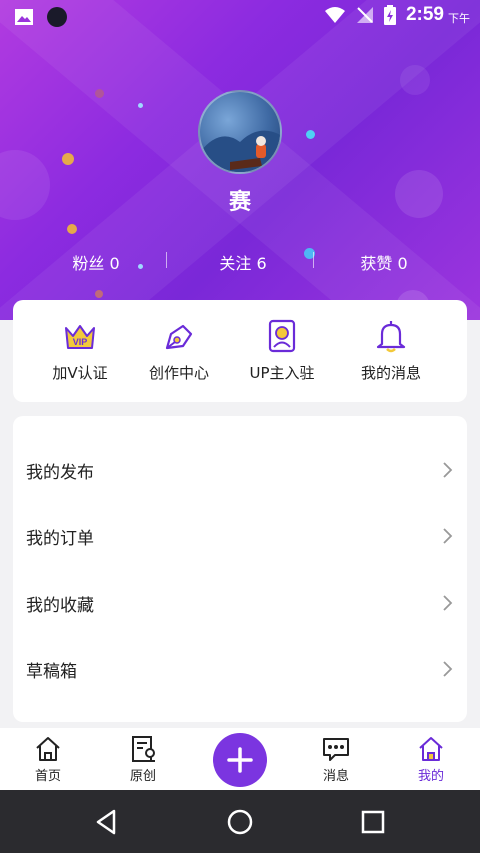  I want to click on tab-mine: 我的, so click(431, 759).